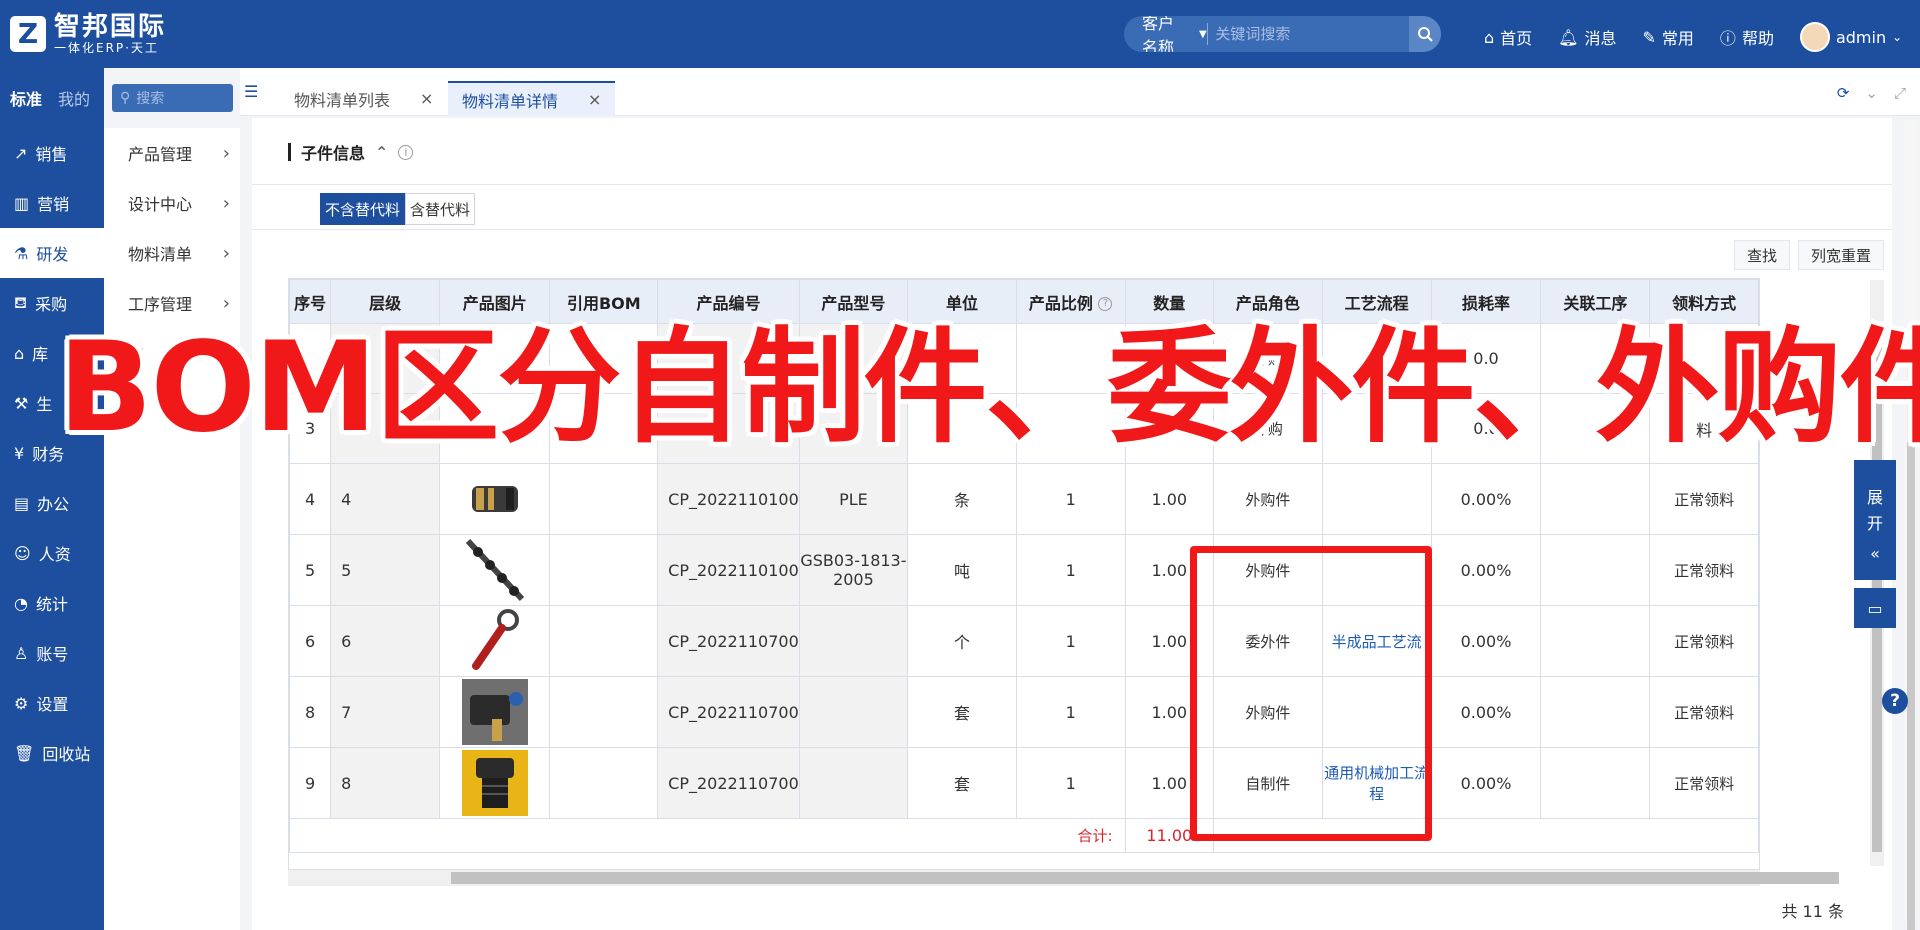 Image resolution: width=1920 pixels, height=930 pixels. Describe the element at coordinates (853, 499) in the screenshot. I see `cell-model: PLE` at that location.